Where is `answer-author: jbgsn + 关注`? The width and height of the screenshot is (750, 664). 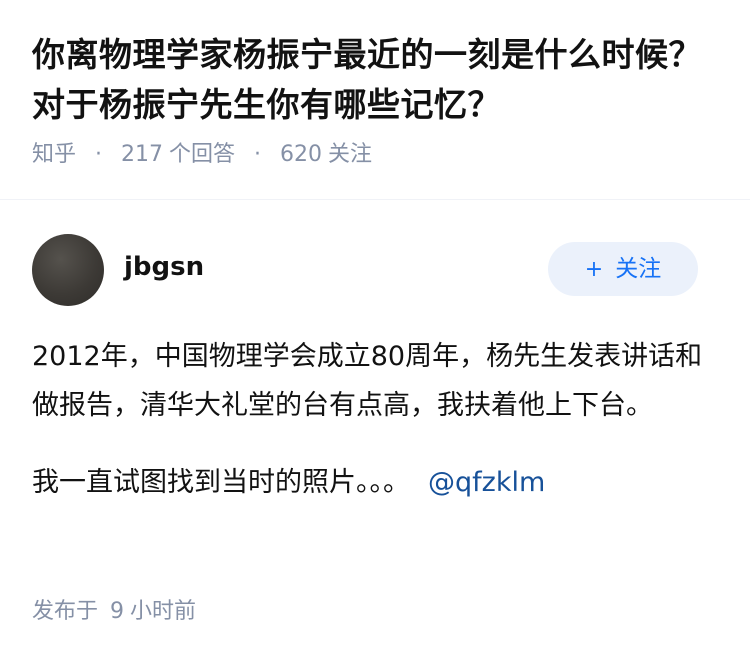
answer-author: jbgsn + 关注 is located at coordinates (365, 270).